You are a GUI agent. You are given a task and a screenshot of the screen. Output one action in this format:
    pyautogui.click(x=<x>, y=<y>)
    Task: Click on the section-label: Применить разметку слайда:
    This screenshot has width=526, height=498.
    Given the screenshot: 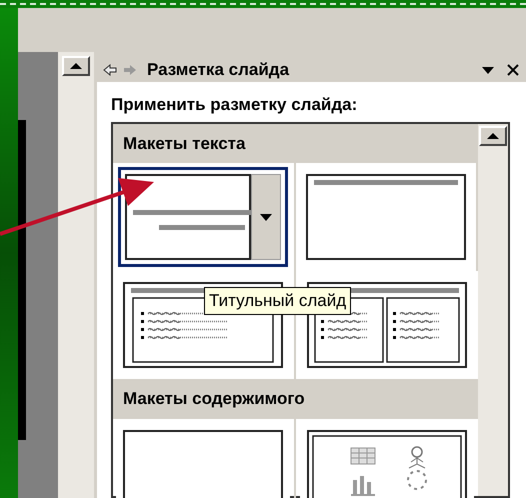 What is the action you would take?
    pyautogui.click(x=234, y=105)
    